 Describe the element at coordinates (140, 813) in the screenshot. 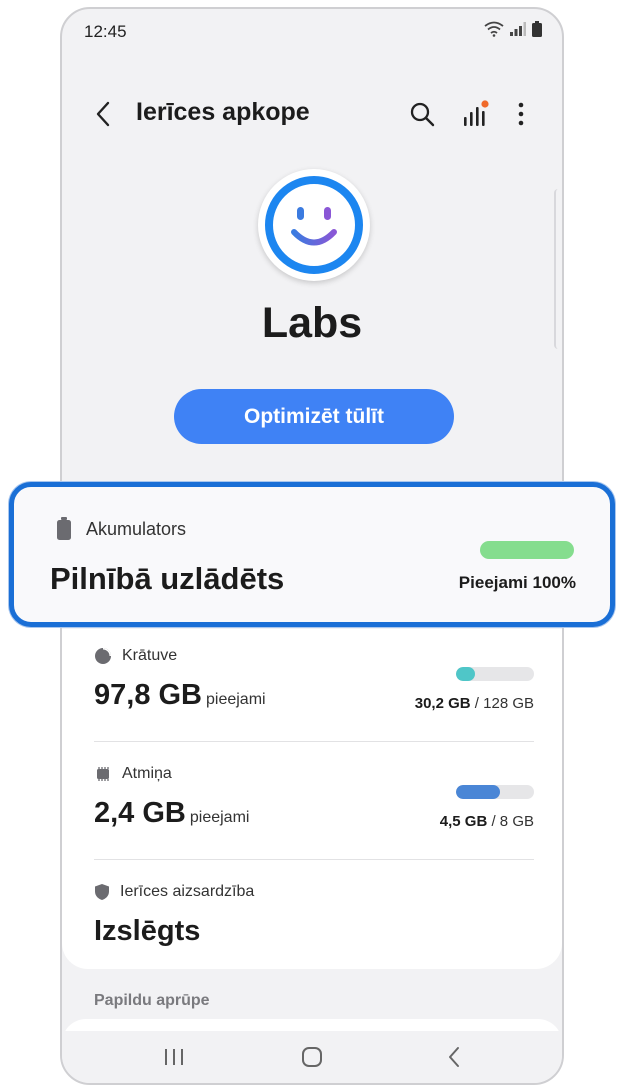

I see `memory-value: 2,4 GB` at that location.